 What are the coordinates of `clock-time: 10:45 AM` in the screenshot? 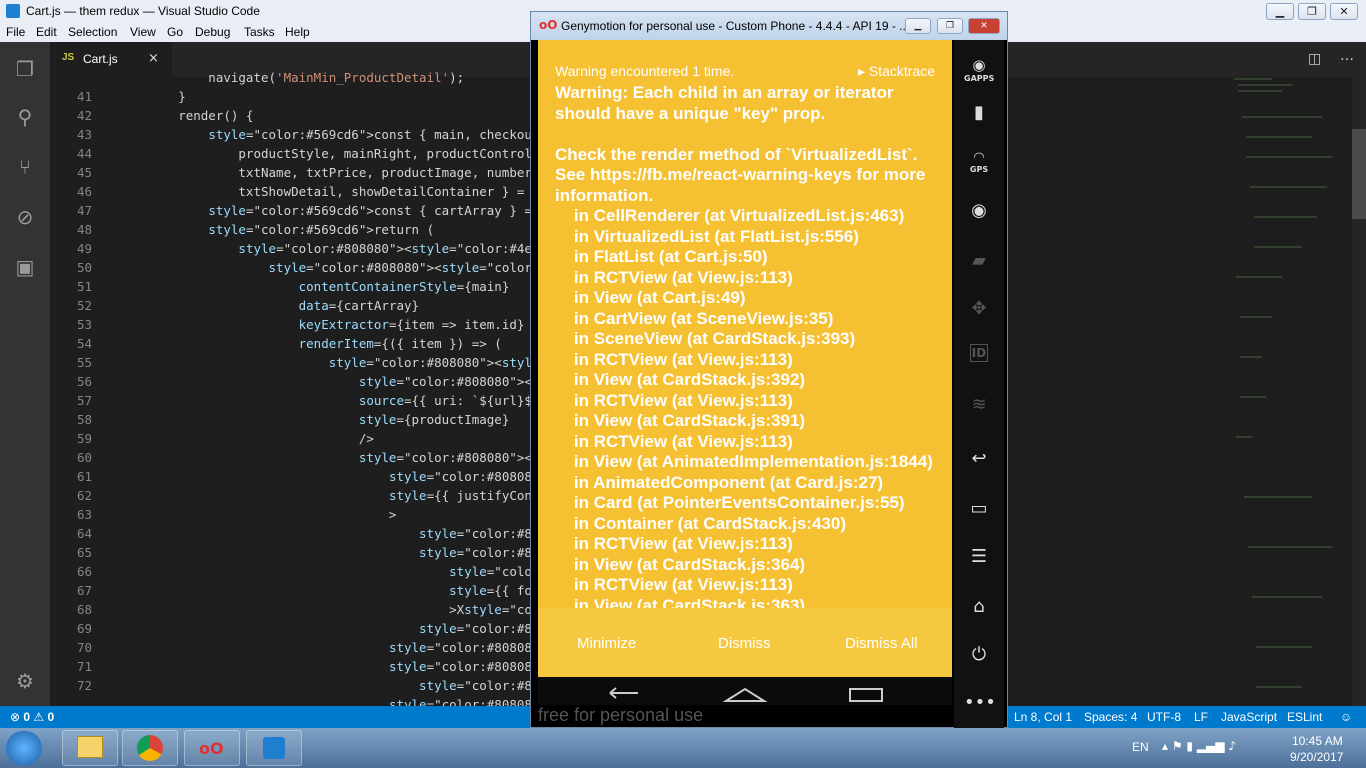 It's located at (1317, 741).